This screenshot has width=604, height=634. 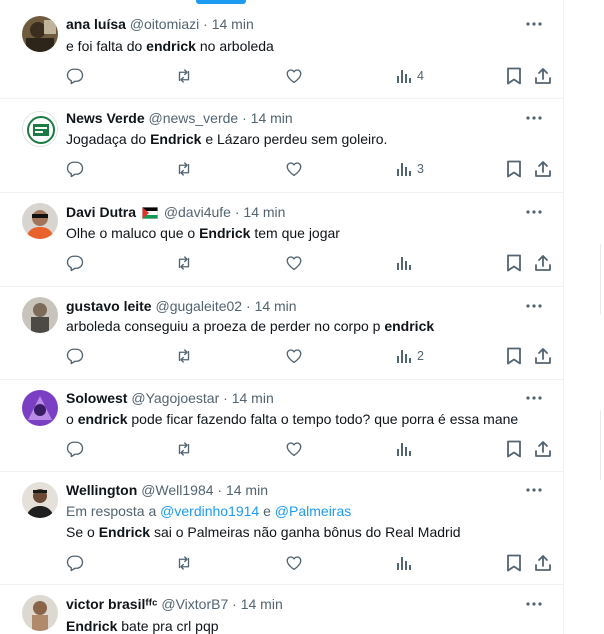 I want to click on display-name: ana luísa, so click(x=96, y=24).